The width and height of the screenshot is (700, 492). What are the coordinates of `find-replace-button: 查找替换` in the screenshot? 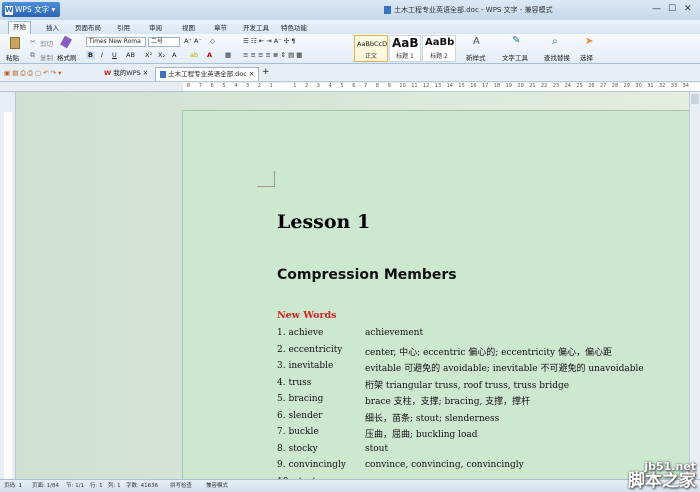 It's located at (557, 57).